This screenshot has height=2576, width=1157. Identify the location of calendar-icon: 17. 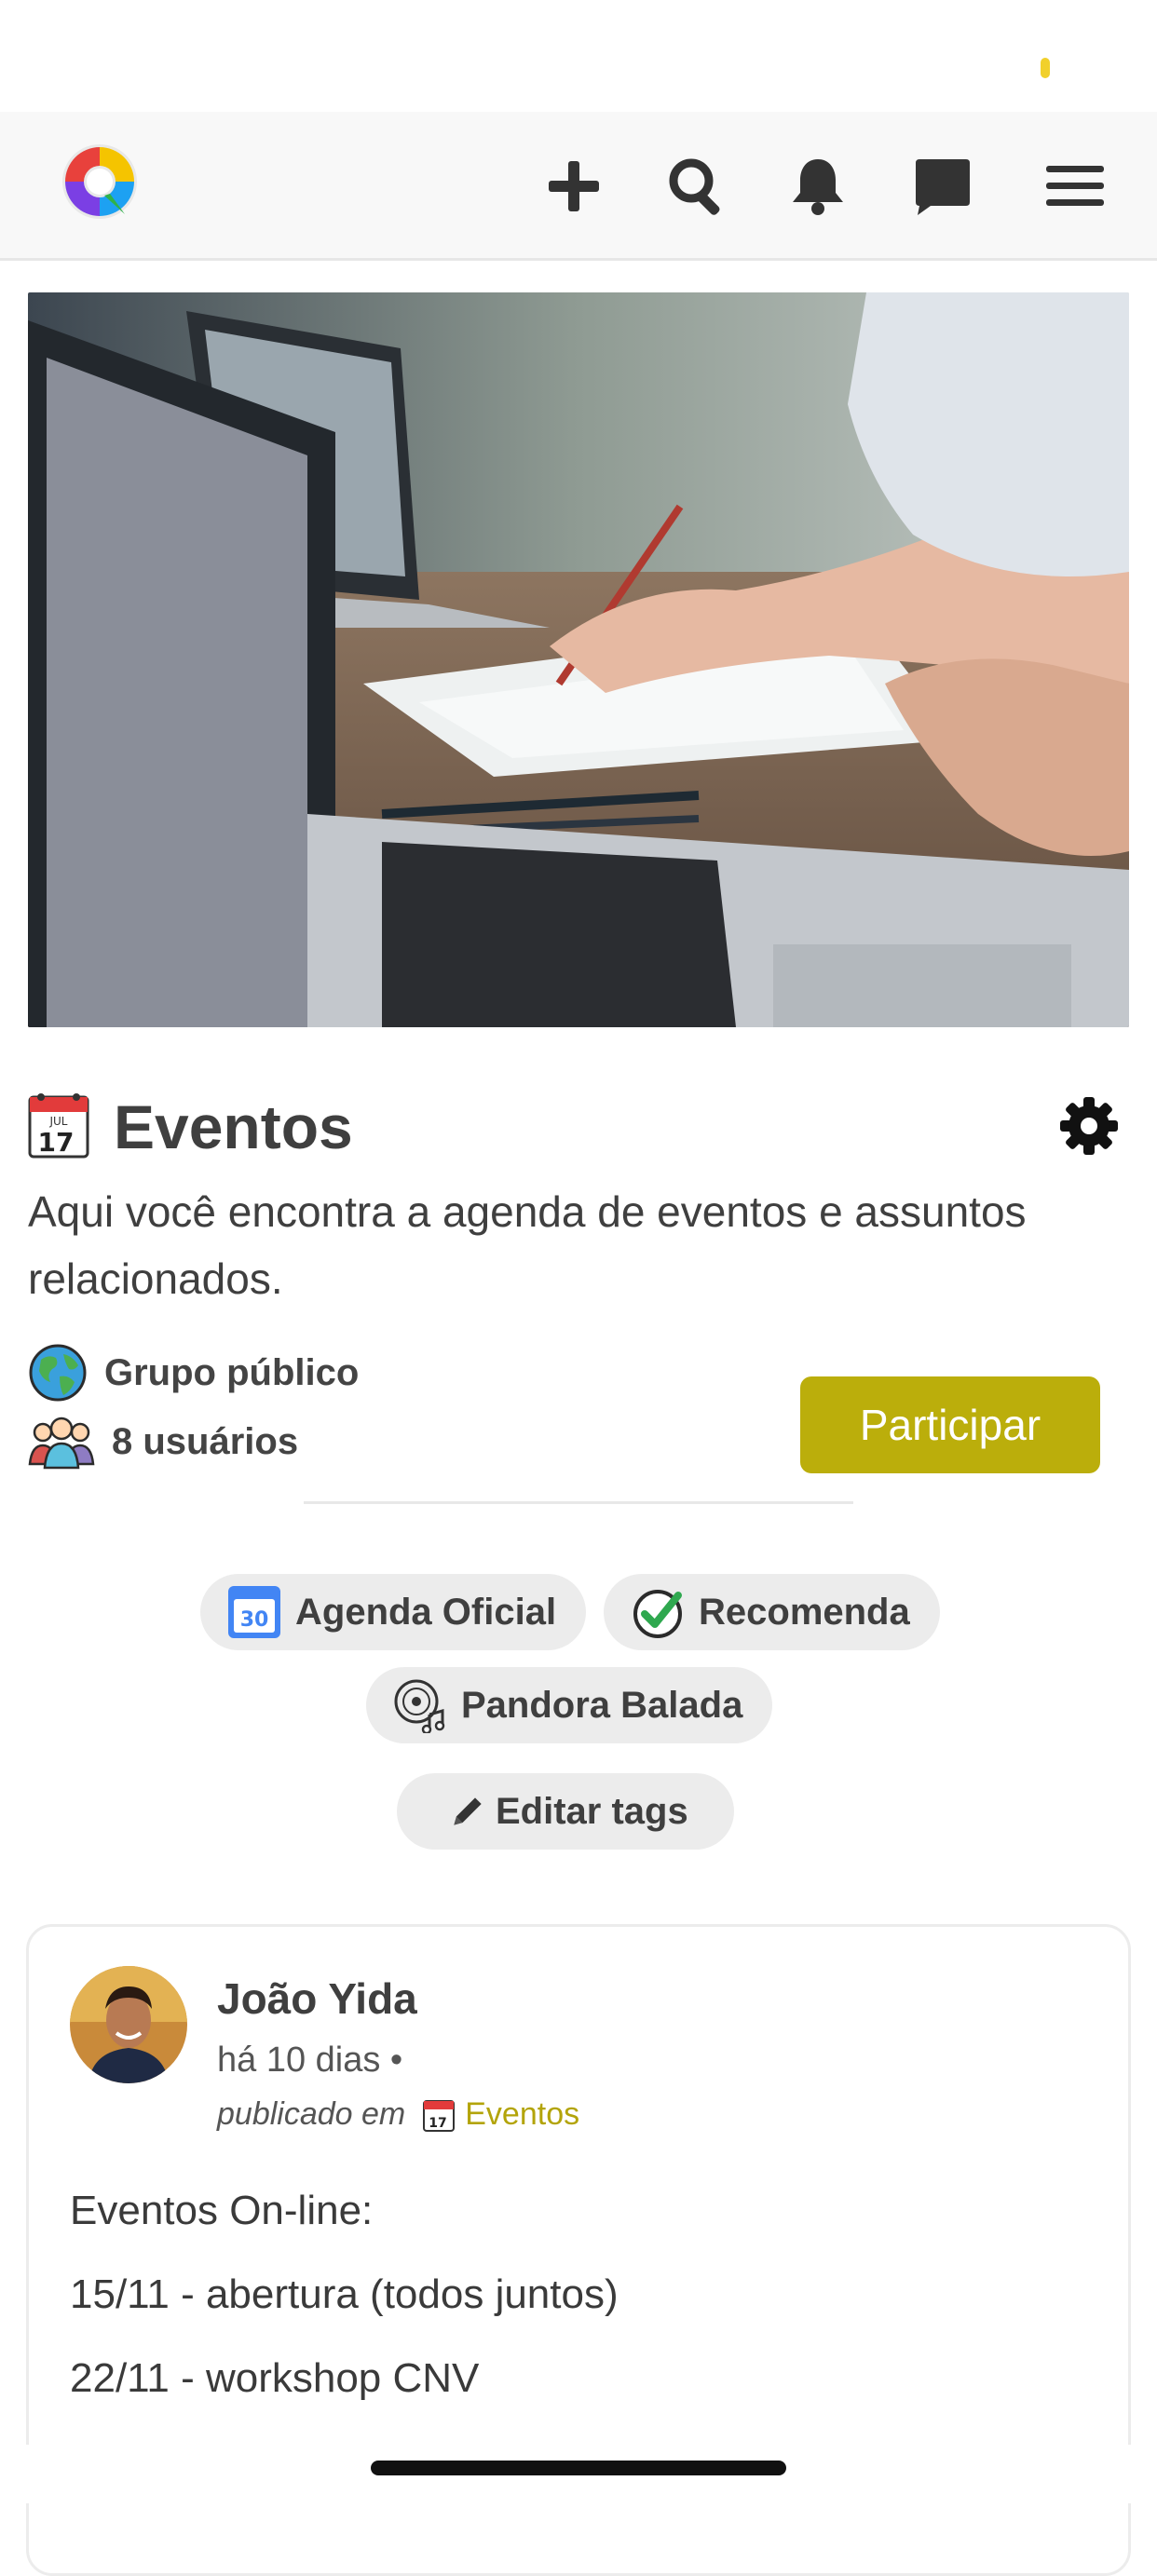
(439, 2115).